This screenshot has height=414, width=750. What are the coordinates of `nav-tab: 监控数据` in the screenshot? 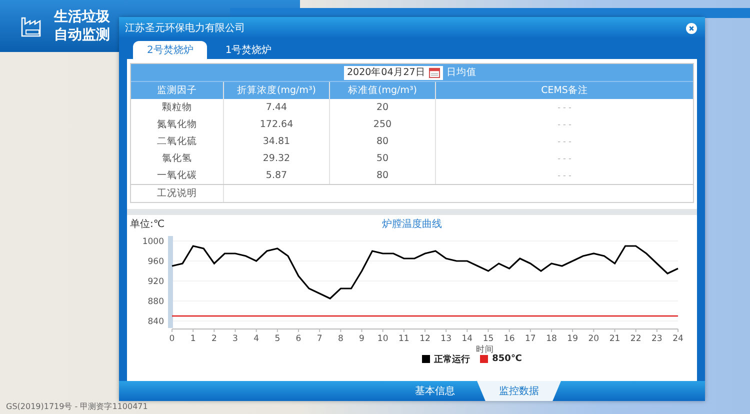 It's located at (519, 391).